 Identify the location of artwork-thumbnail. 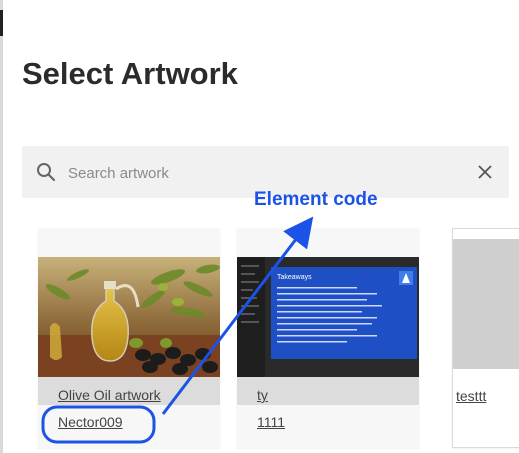
(129, 317).